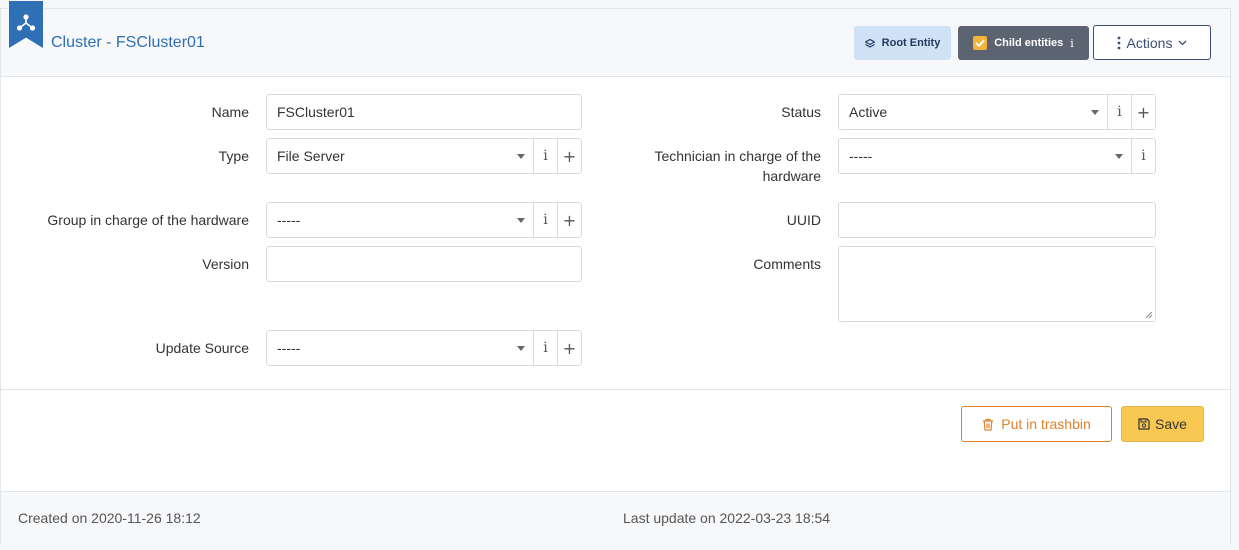 This screenshot has width=1239, height=550. I want to click on page-title: Cluster - FSCluster01, so click(128, 42).